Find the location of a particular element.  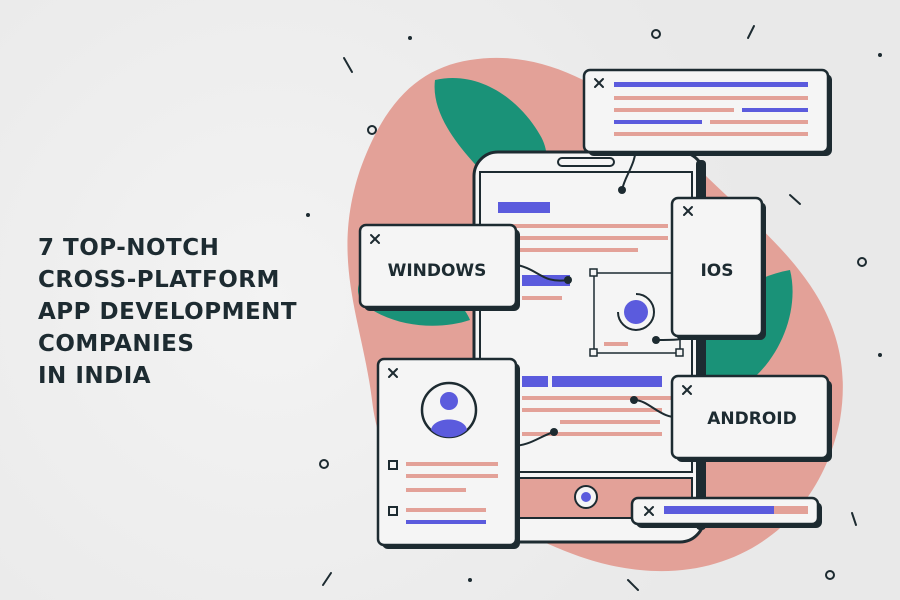

ios-card: IOS is located at coordinates (718, 268).